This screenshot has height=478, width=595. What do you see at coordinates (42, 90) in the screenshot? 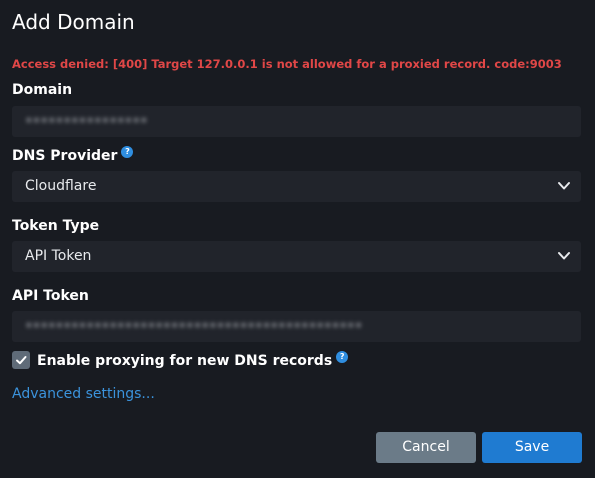
I see `domain-label: Domain` at bounding box center [42, 90].